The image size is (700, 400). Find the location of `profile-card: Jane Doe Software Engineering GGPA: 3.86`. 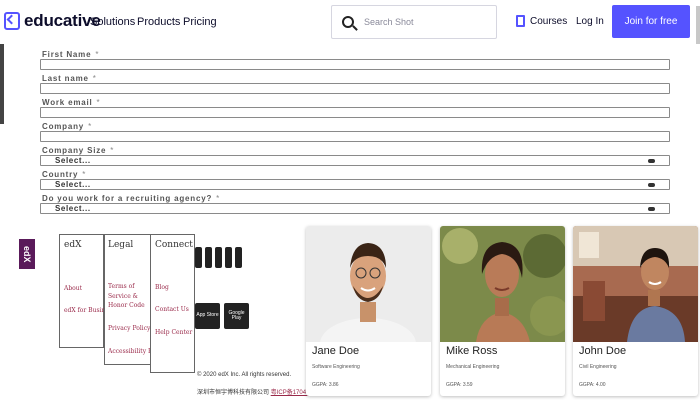

profile-card: Jane Doe Software Engineering GGPA: 3.86 is located at coordinates (368, 311).